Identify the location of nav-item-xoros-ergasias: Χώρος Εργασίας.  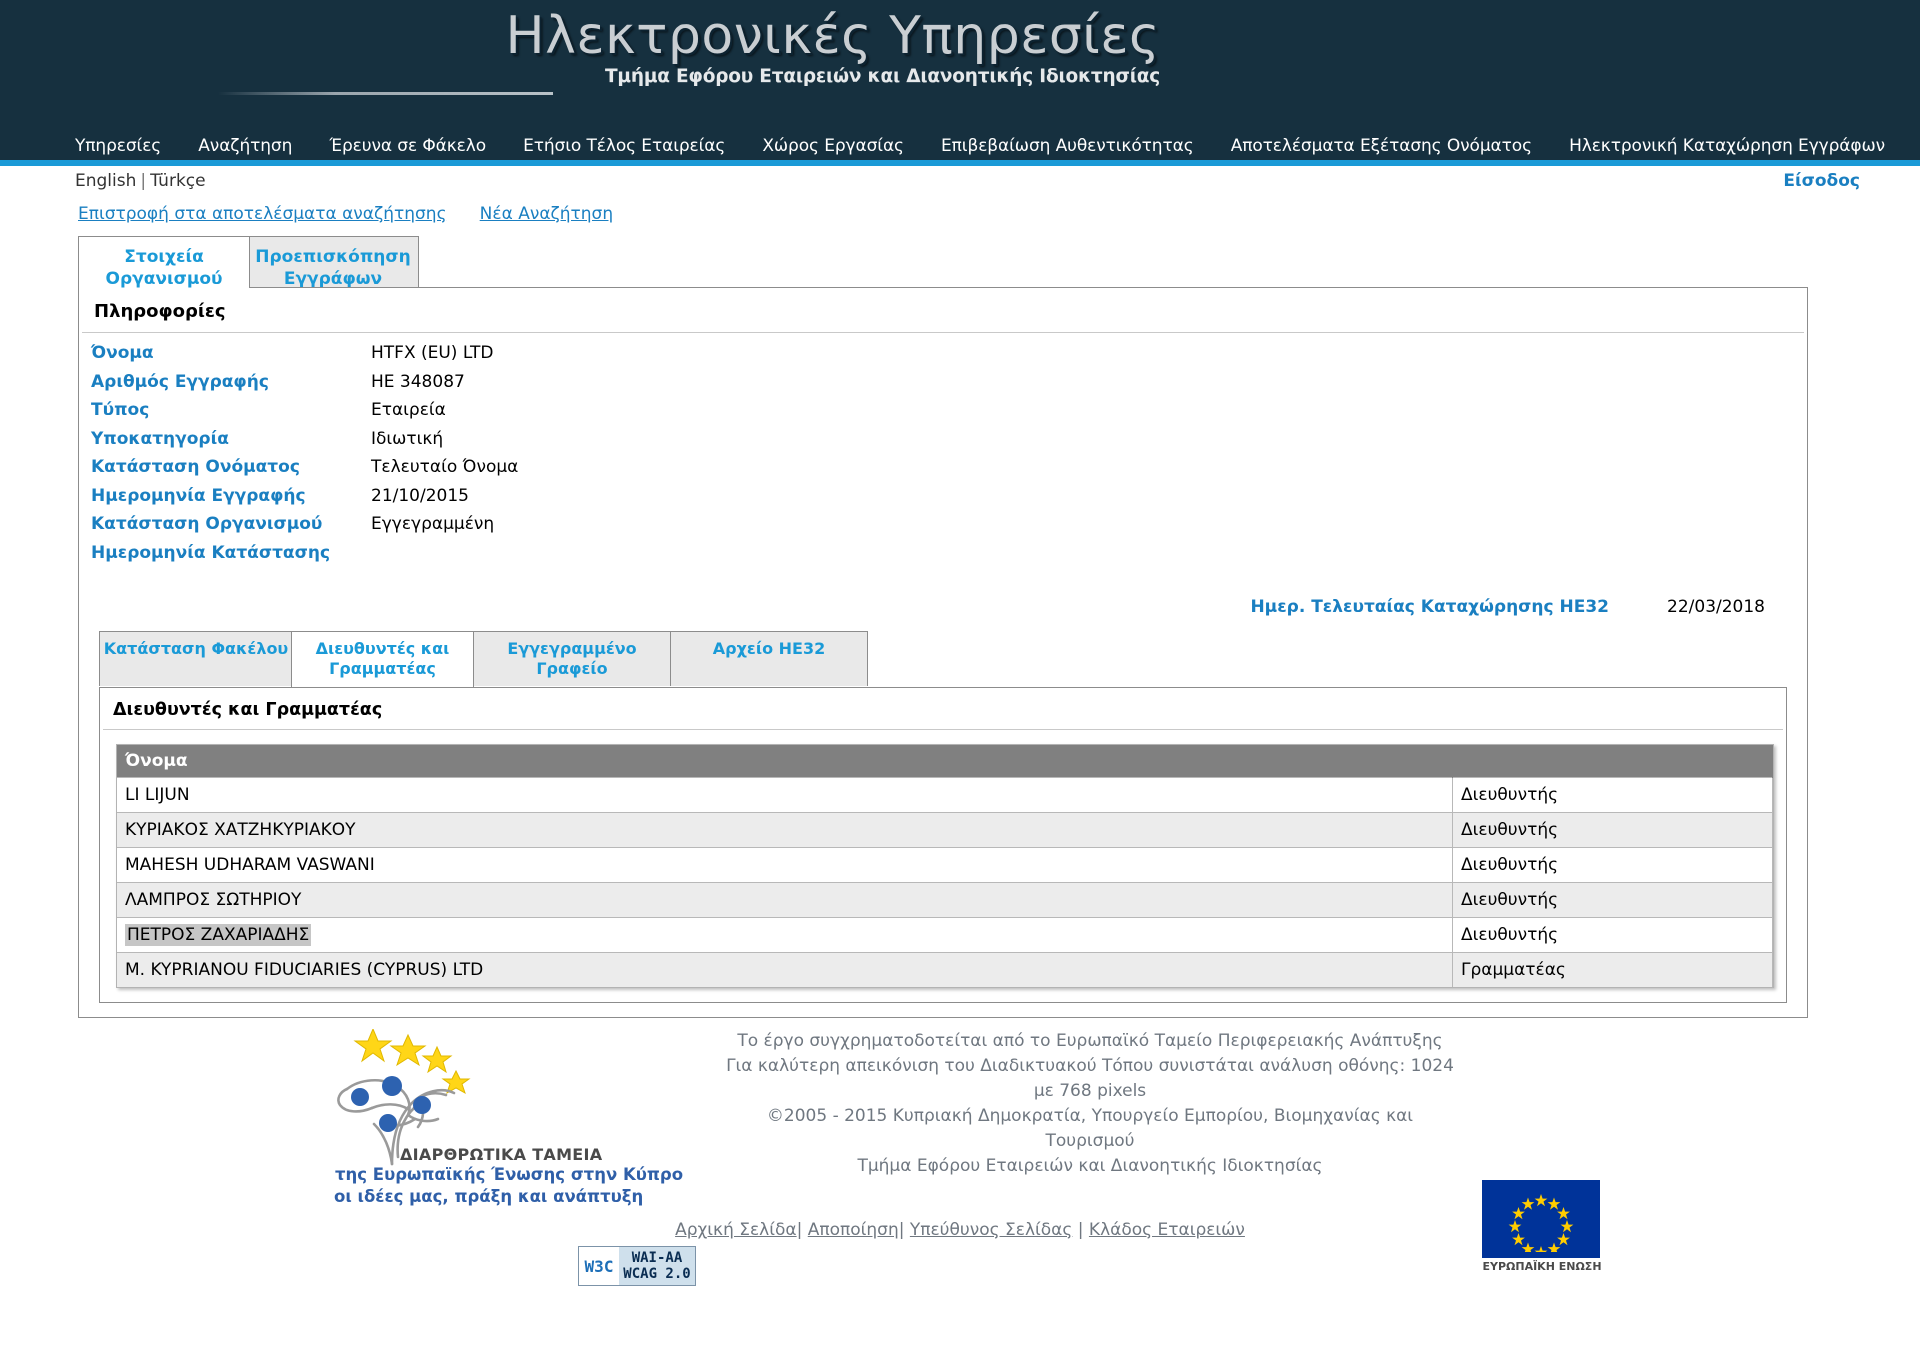
(833, 146).